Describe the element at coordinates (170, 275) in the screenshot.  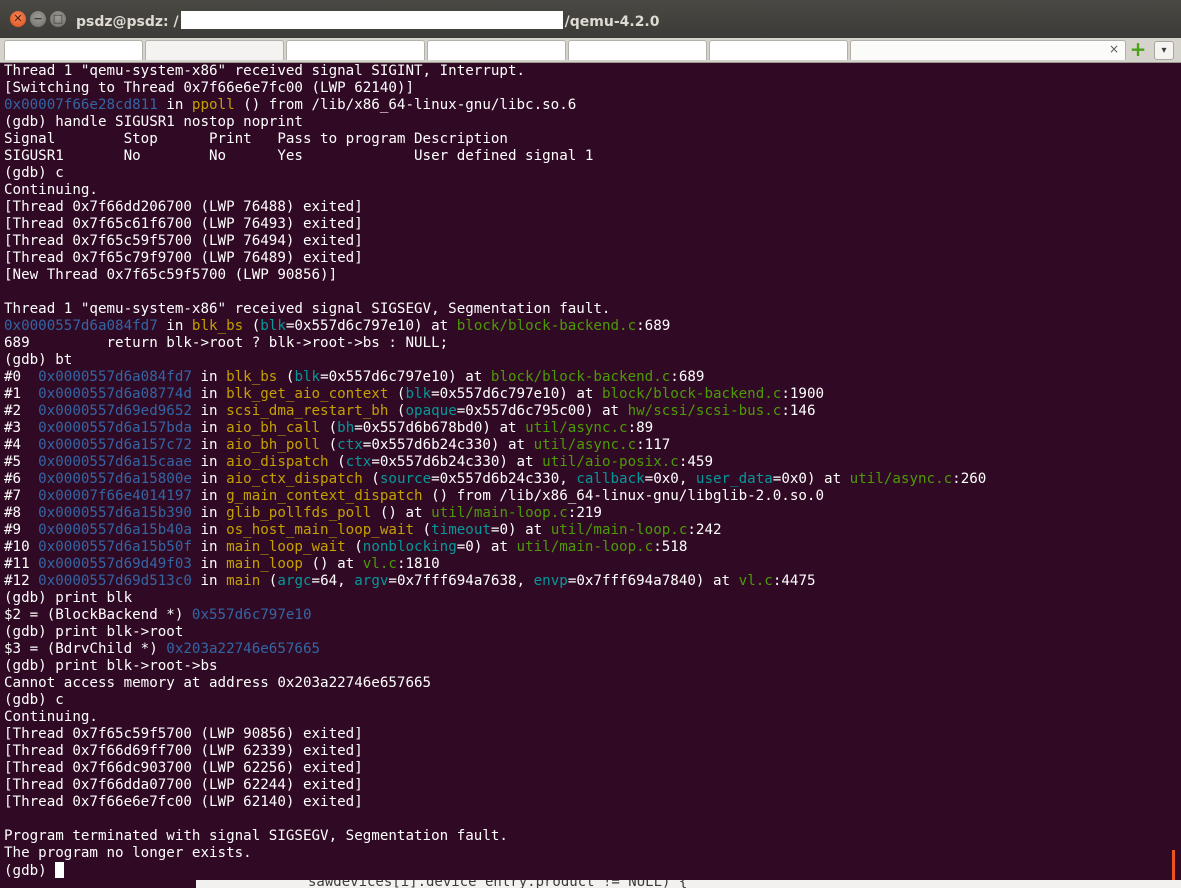
I see `terminal-line: [New Thread 0x7f65c59f5700 (LWP 90856)]` at that location.